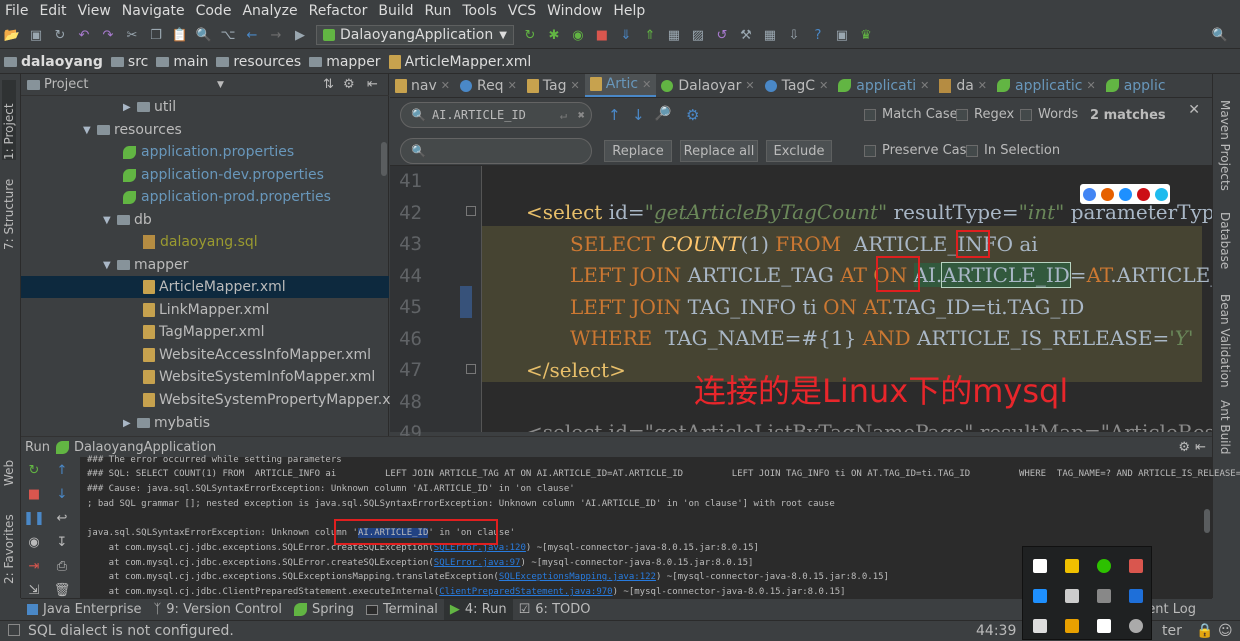 This screenshot has width=1240, height=641. Describe the element at coordinates (496, 151) in the screenshot. I see `replace-input: 🔍` at that location.